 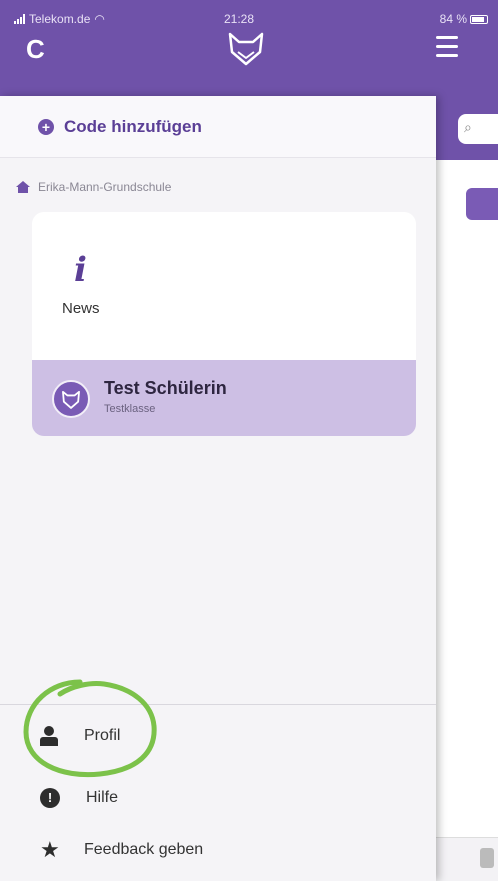 I want to click on add-code-button: + Code hinzufügen, so click(x=218, y=127).